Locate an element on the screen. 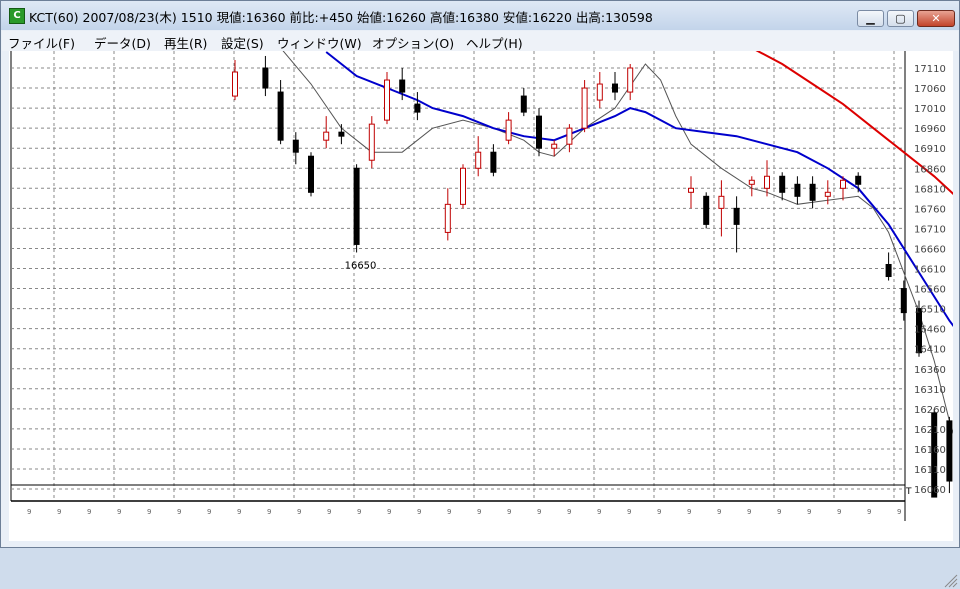 The image size is (960, 589). y-tick-label: 17060 is located at coordinates (930, 89).